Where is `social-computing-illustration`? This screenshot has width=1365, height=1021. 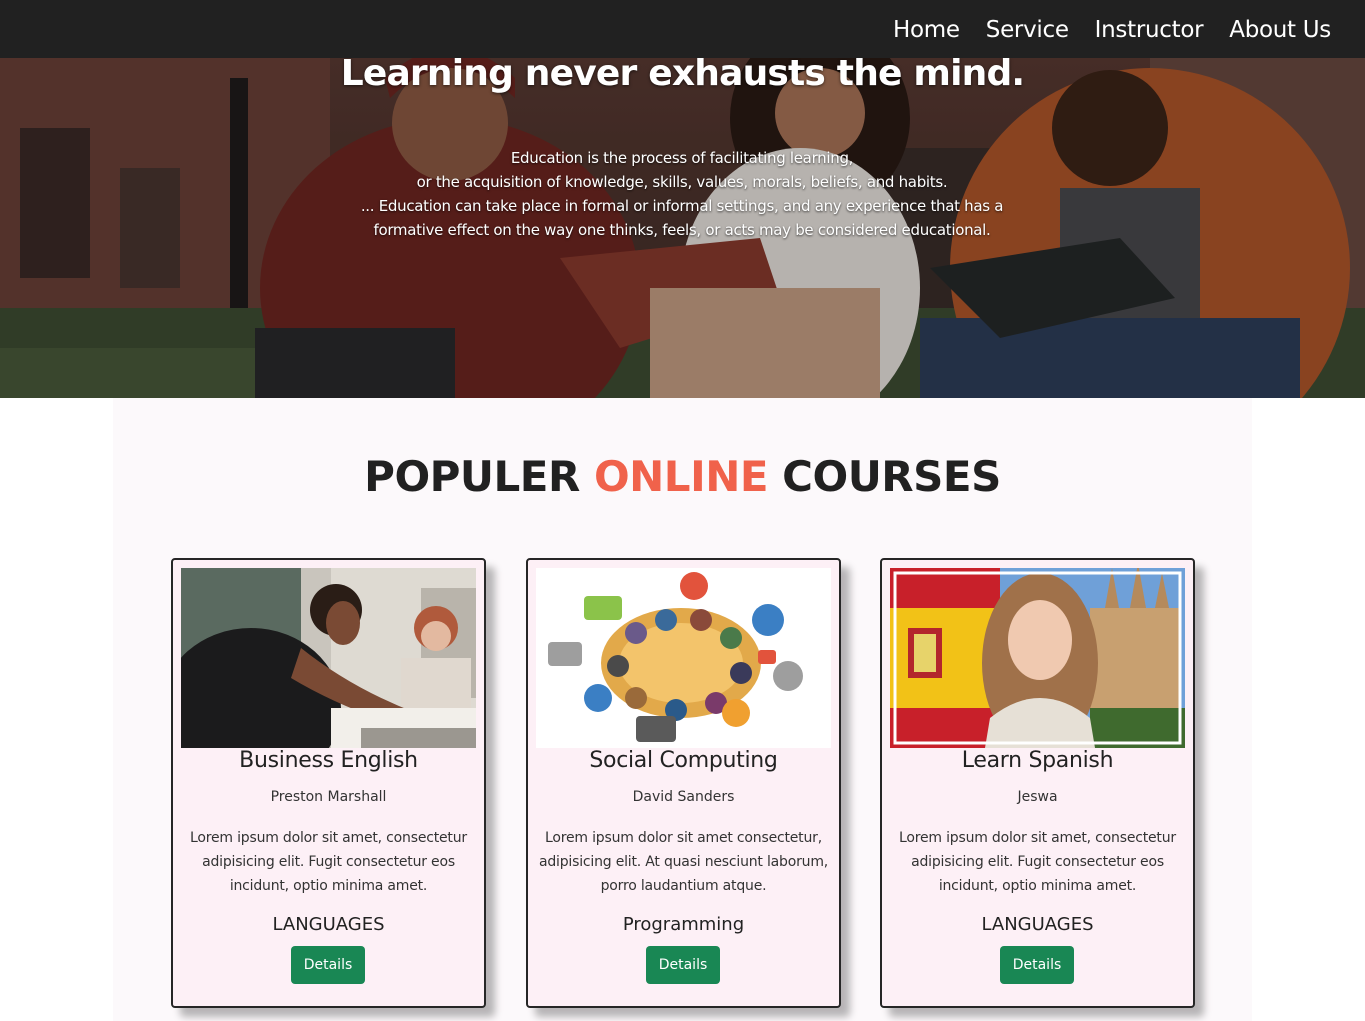 social-computing-illustration is located at coordinates (683, 658).